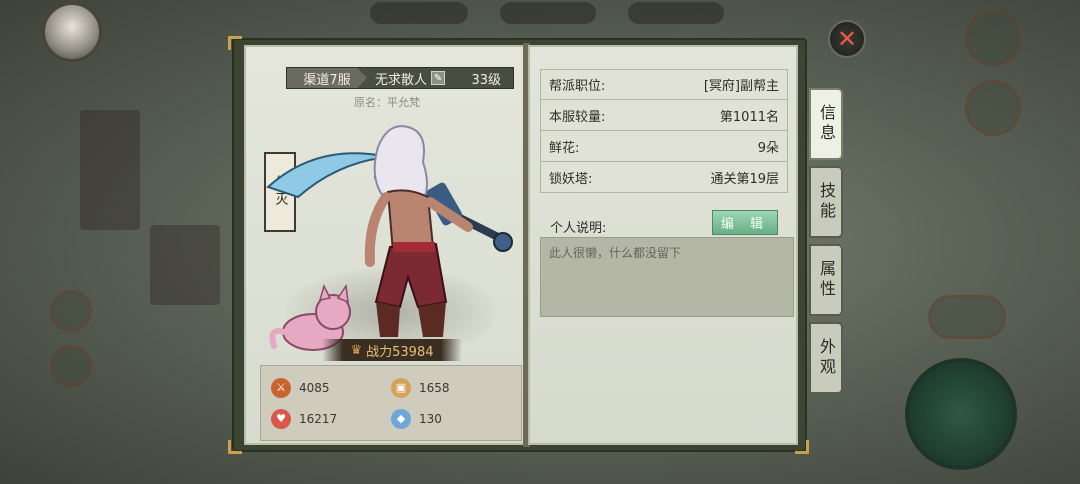 This screenshot has width=1080, height=484. Describe the element at coordinates (389, 238) in the screenshot. I see `character-figure` at that location.